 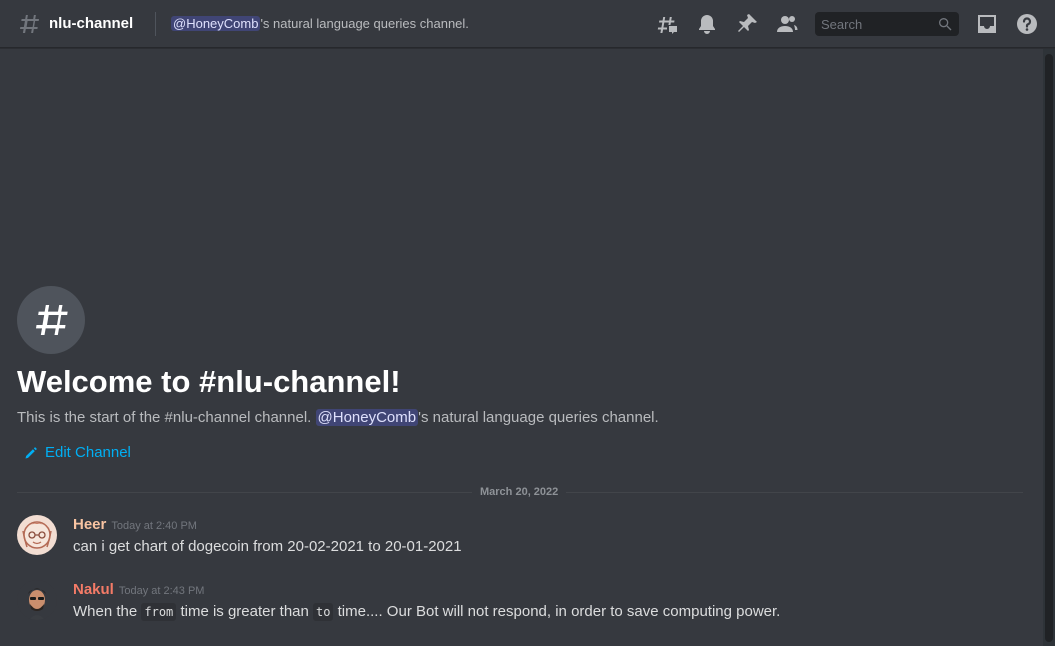 What do you see at coordinates (538, 417) in the screenshot?
I see `welcome-desc-suffix: 's natural language queries channel.` at bounding box center [538, 417].